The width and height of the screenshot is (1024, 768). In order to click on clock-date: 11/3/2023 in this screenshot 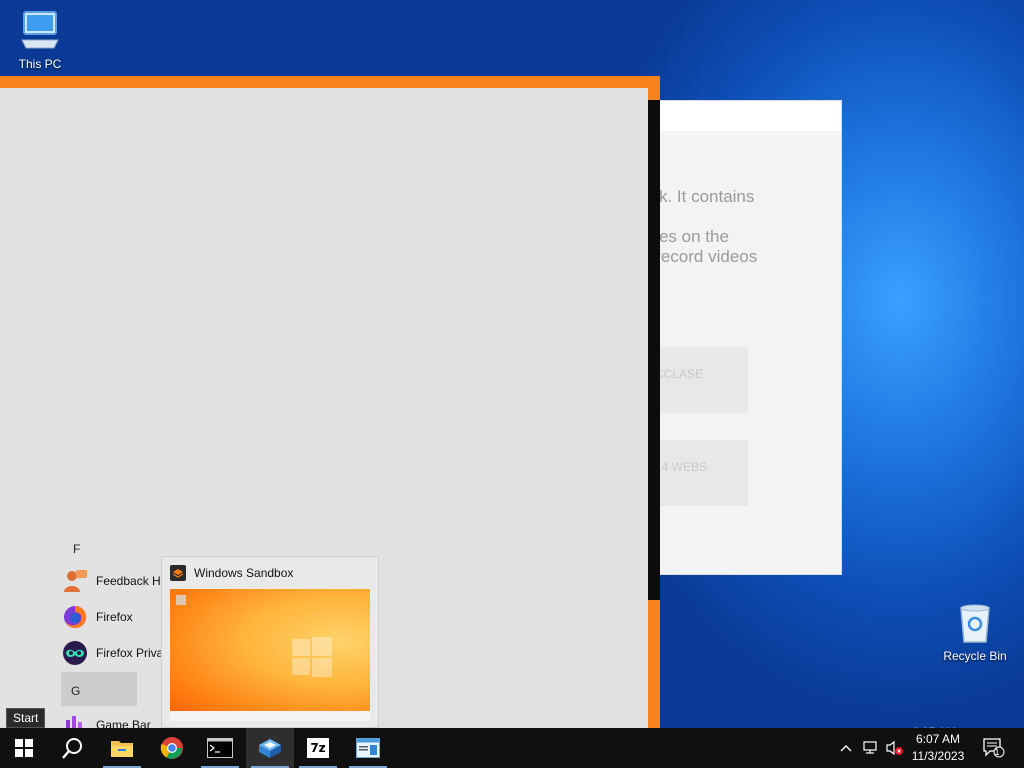, I will do `click(938, 756)`.